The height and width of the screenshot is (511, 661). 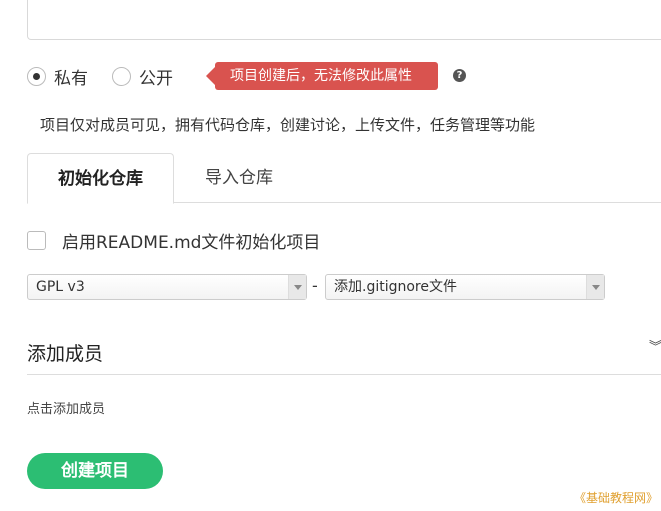 What do you see at coordinates (459, 75) in the screenshot?
I see `help-icon: ?` at bounding box center [459, 75].